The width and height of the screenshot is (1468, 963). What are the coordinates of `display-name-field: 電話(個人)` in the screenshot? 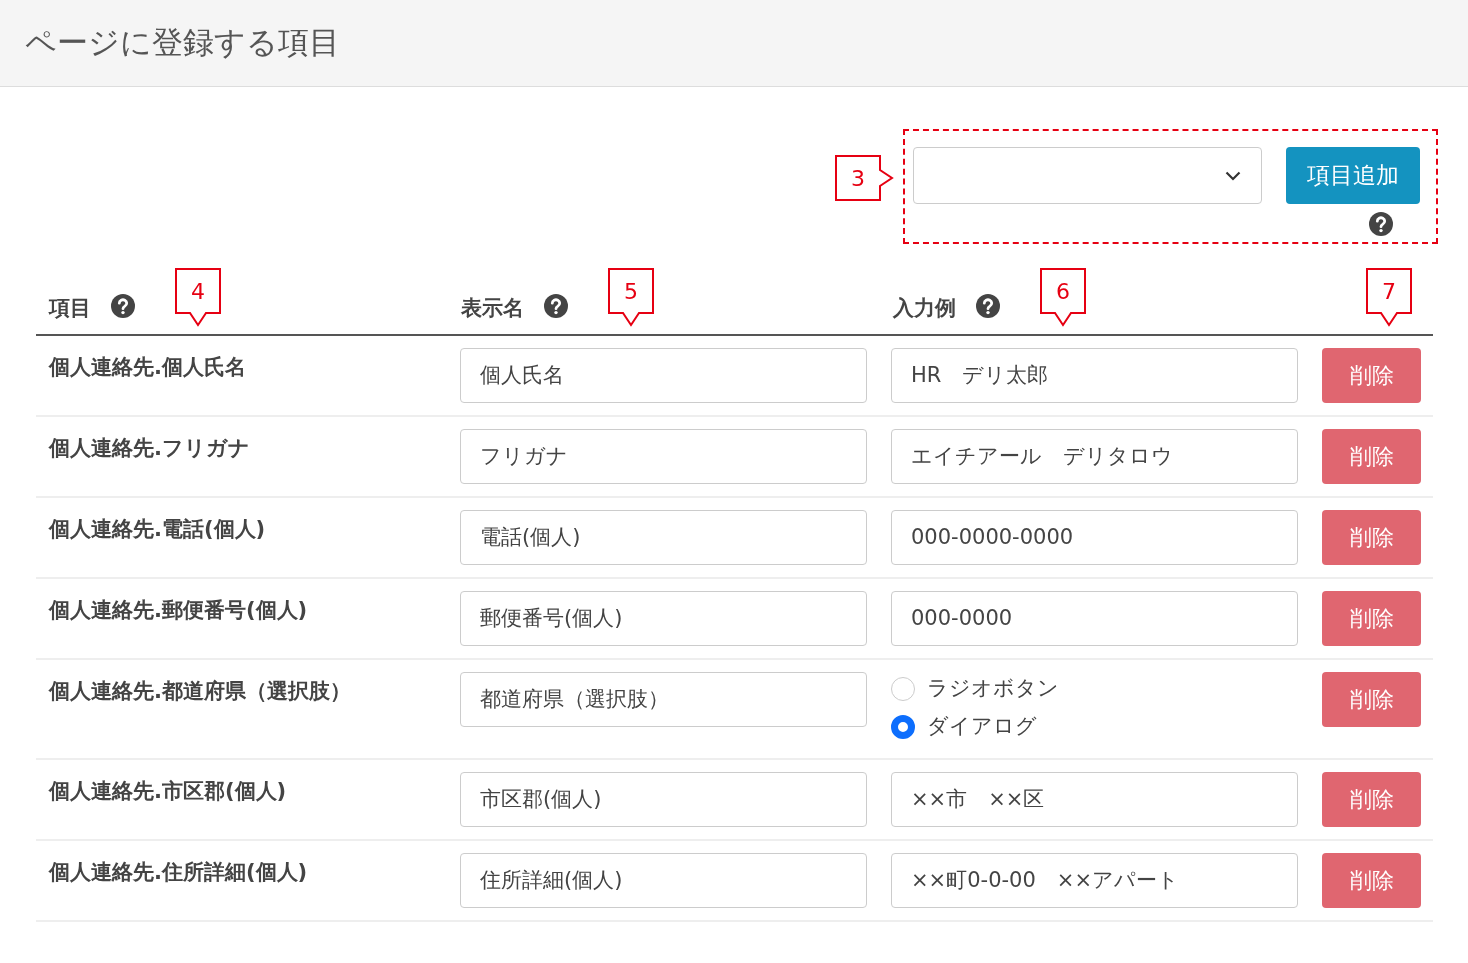 It's located at (663, 537).